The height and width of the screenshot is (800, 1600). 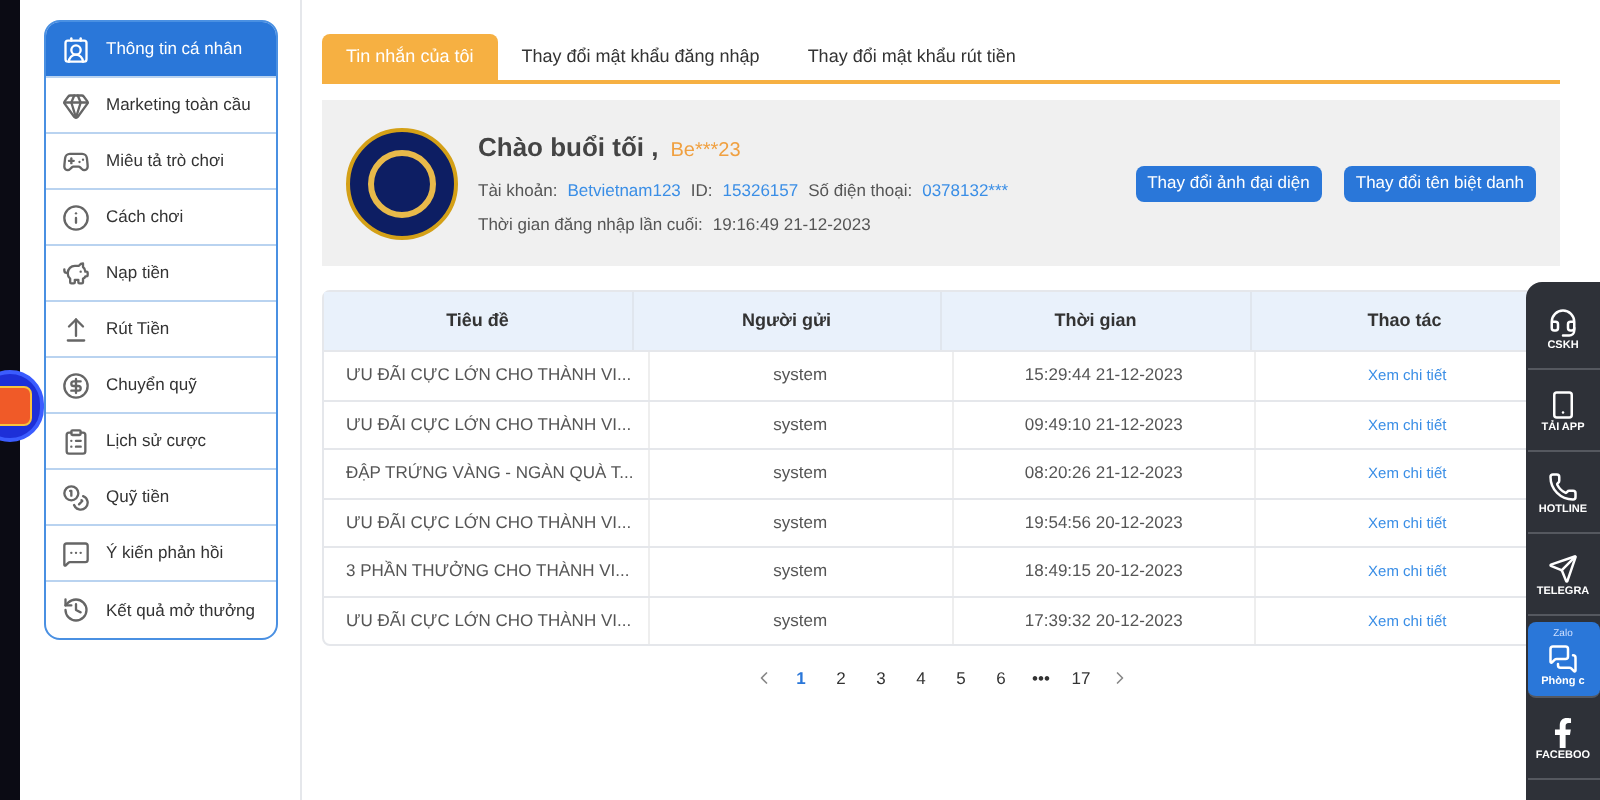 What do you see at coordinates (911, 57) in the screenshot?
I see `tab: Thay đổi mật khẩu rút tiền` at bounding box center [911, 57].